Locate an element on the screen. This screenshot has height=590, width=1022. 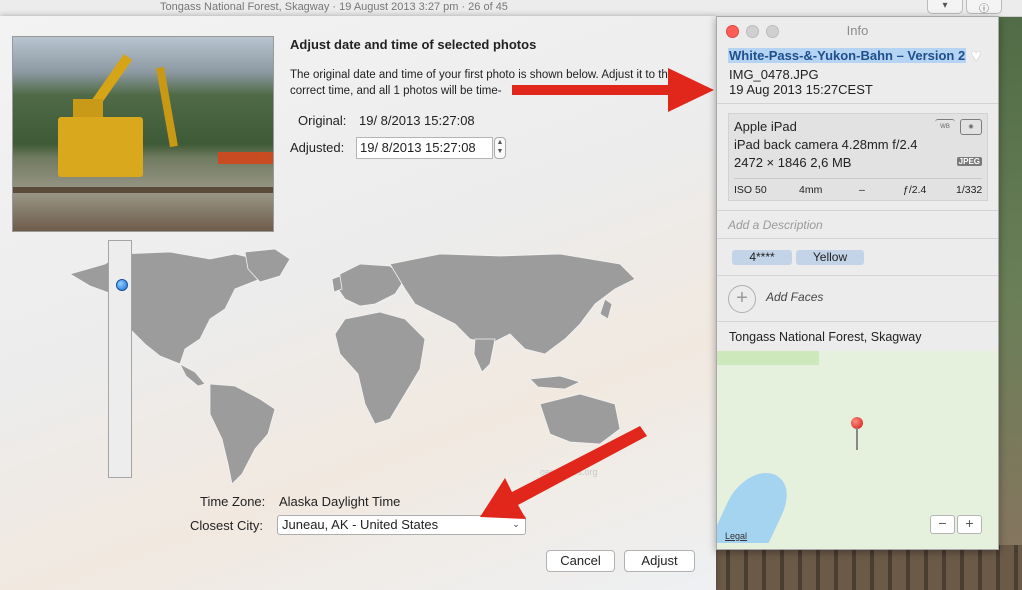
exif-aperture: ƒ/2.4 is located at coordinates (915, 190).